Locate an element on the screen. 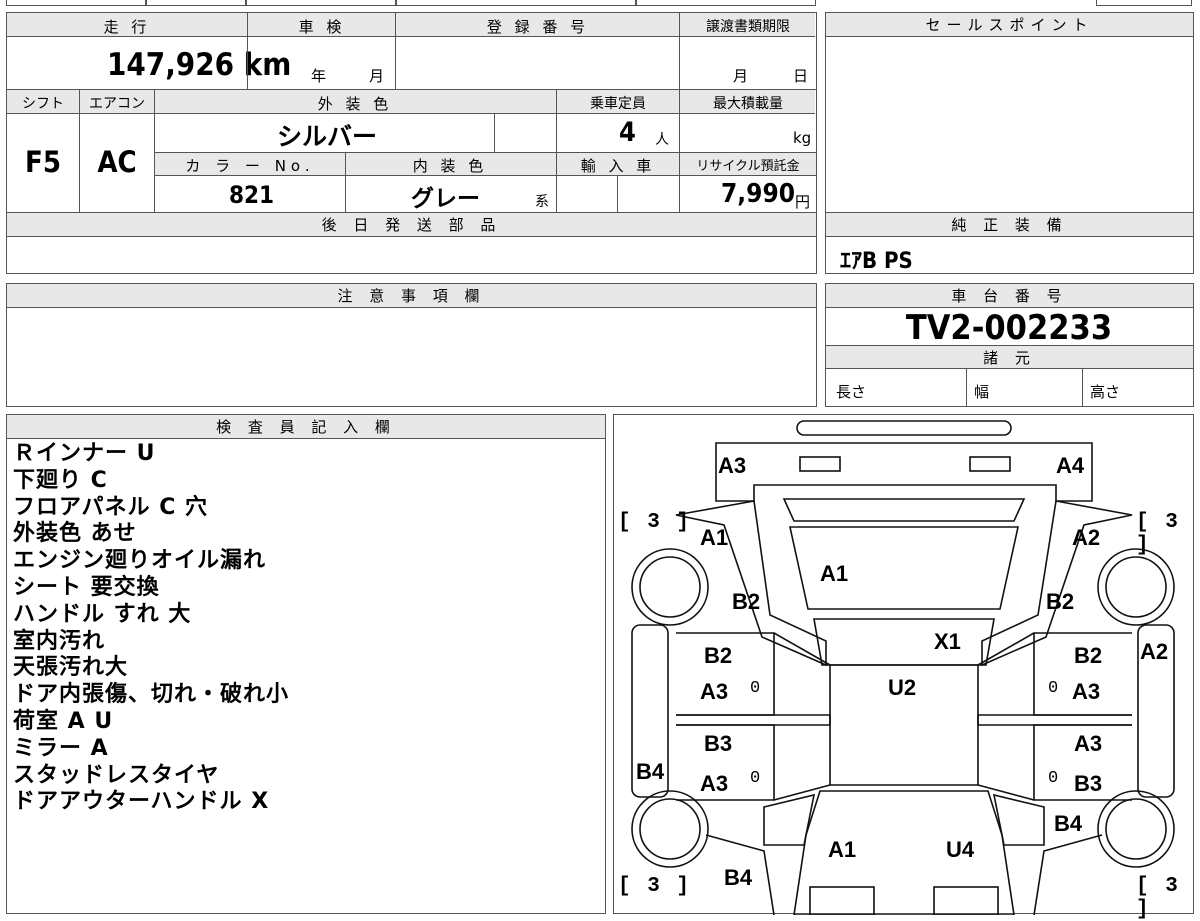  recycle-label: リサイクル預託金 is located at coordinates (748, 166).